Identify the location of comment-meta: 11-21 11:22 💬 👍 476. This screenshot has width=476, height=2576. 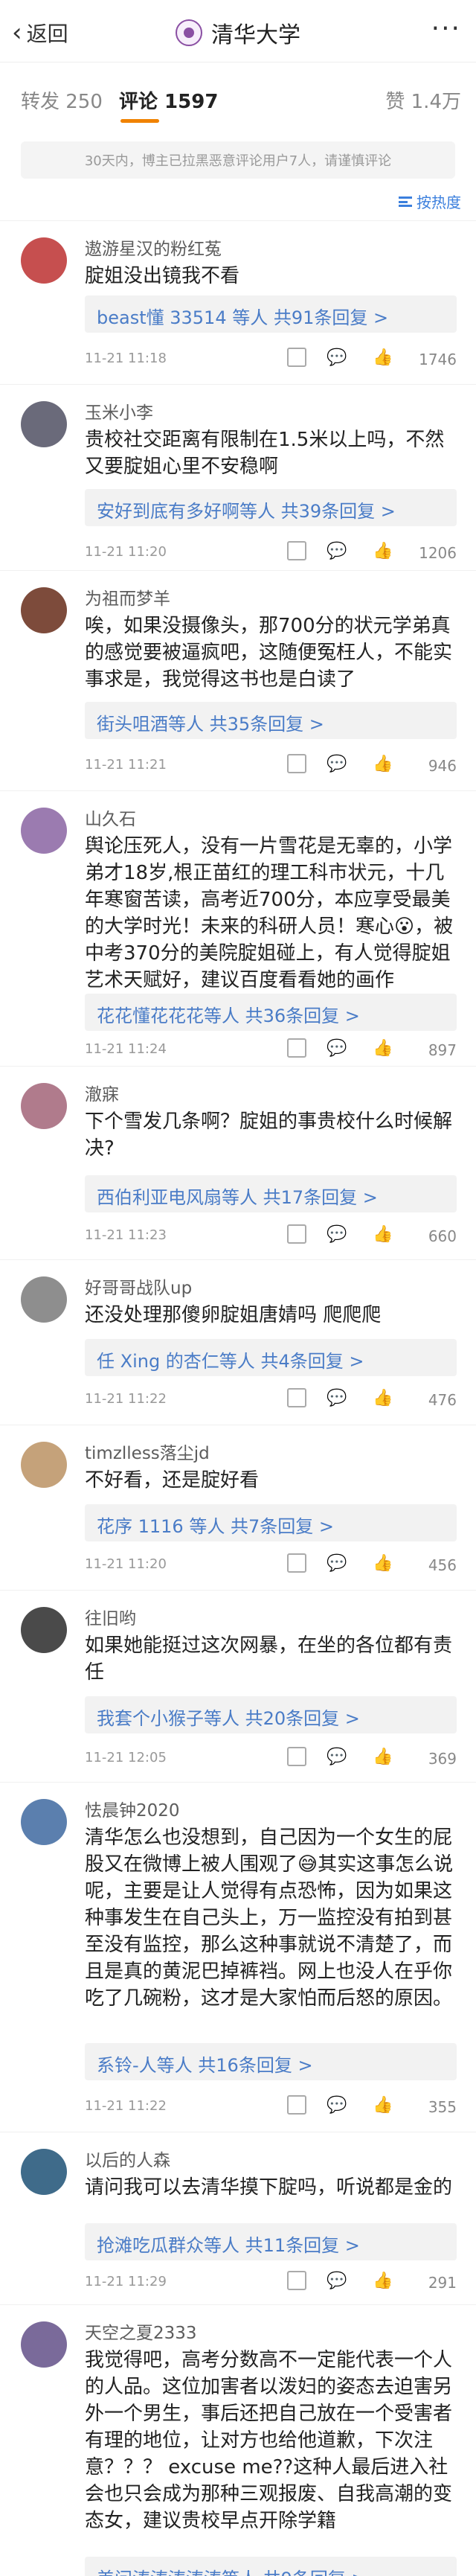
(271, 1399).